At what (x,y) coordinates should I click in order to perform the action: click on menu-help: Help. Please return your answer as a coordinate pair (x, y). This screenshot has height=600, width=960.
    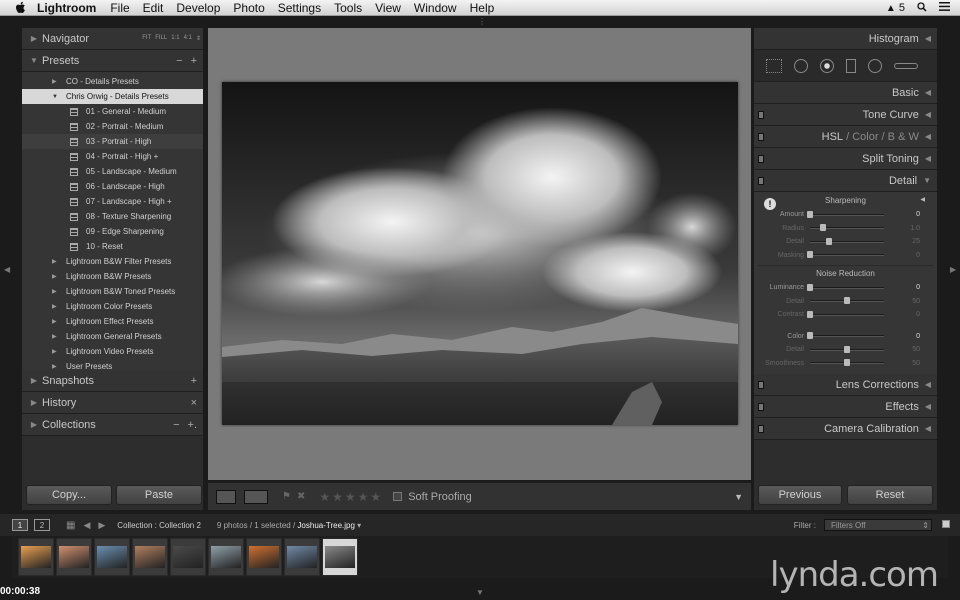
    Looking at the image, I should click on (482, 8).